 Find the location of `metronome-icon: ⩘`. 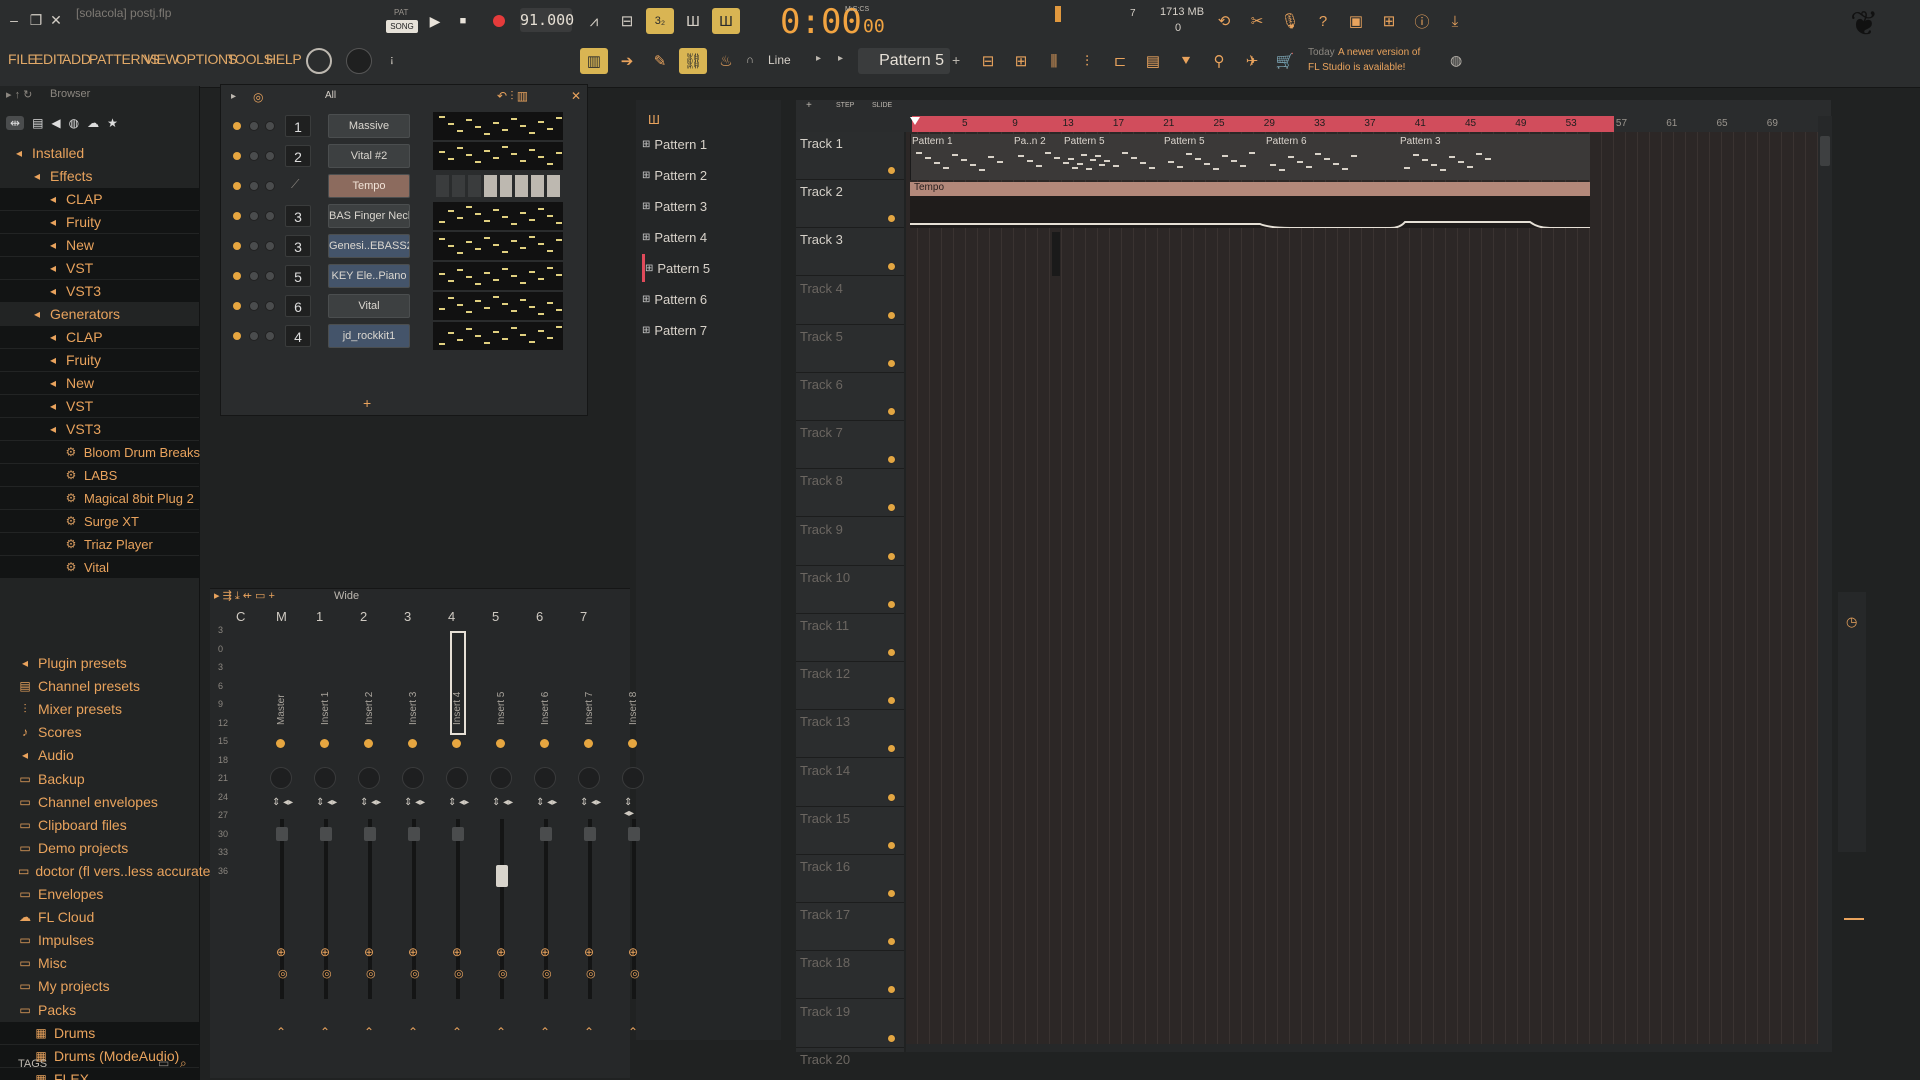

metronome-icon: ⩘ is located at coordinates (594, 21).